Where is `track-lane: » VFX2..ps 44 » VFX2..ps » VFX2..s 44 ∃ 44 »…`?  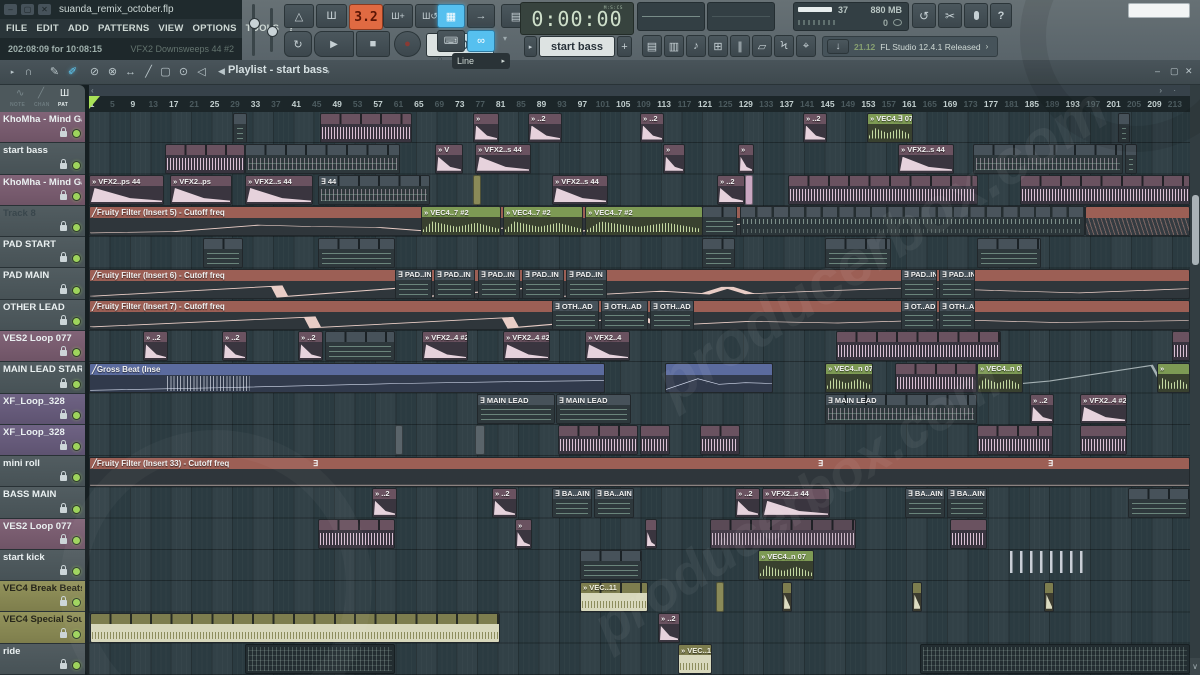
track-lane: » VFX2..ps 44 » VFX2..ps » VFX2..s 44 ∃ 44 »… is located at coordinates (639, 190).